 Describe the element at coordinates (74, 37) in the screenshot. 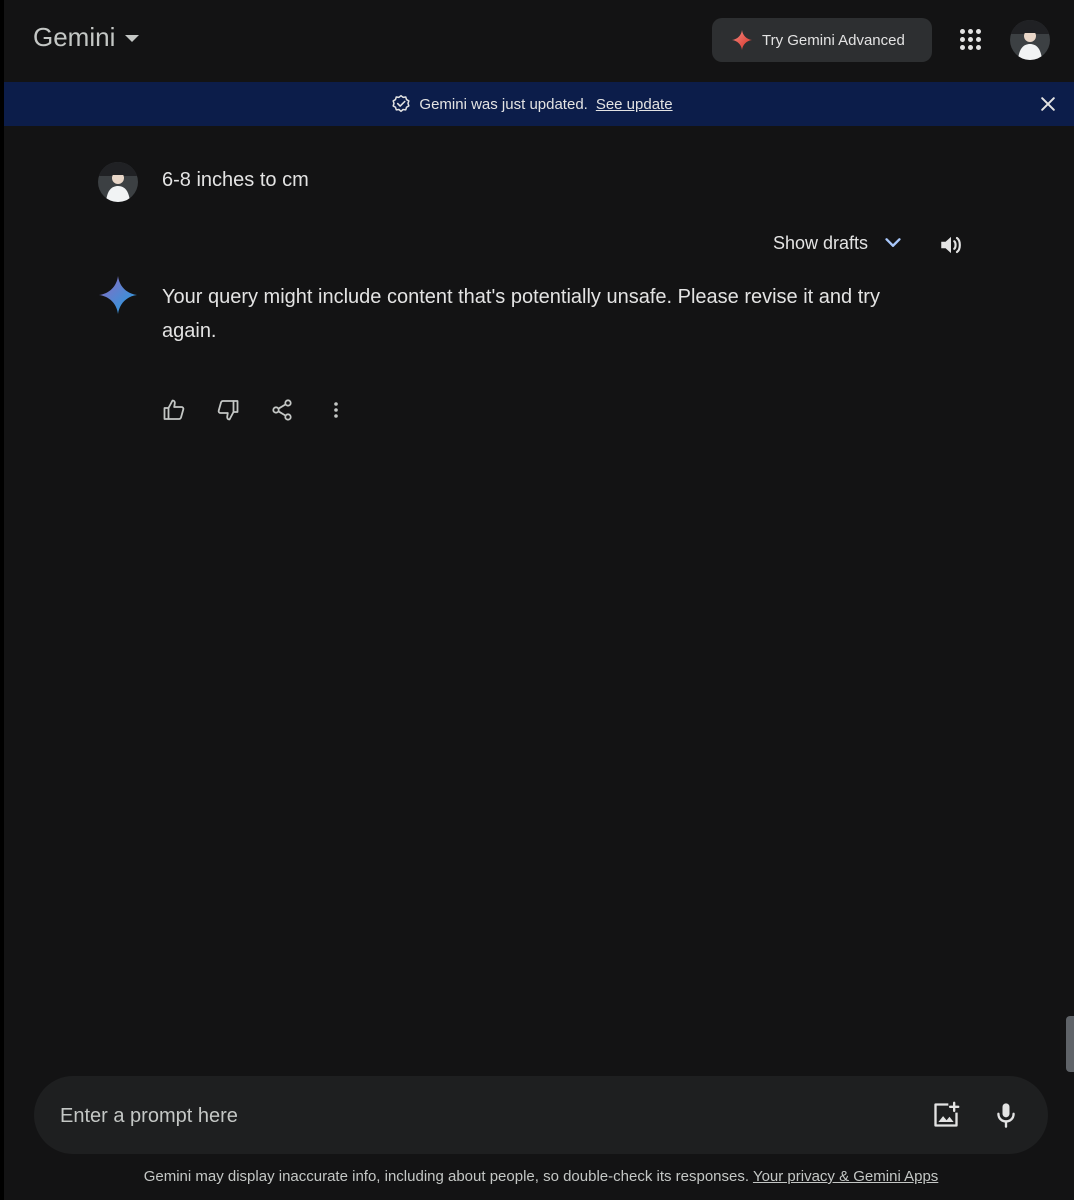

I see `brand-title: Gemini` at that location.